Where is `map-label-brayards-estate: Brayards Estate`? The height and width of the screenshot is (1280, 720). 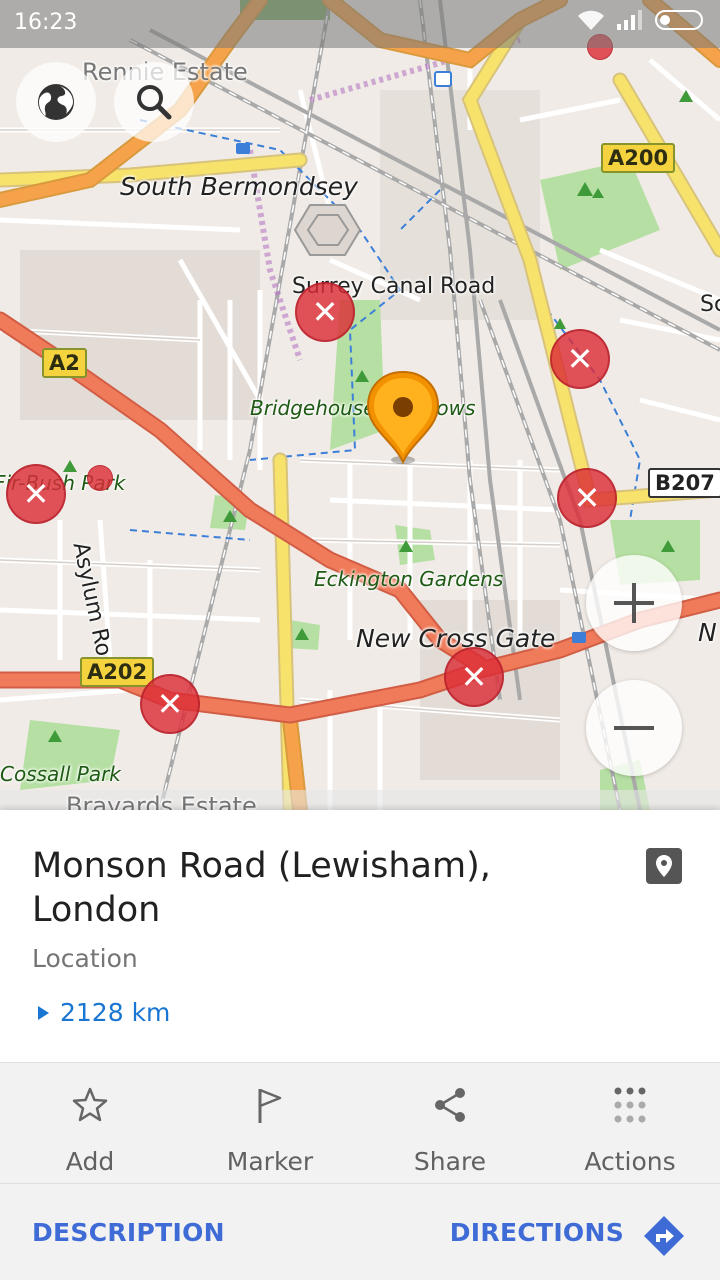
map-label-brayards-estate: Brayards Estate is located at coordinates (161, 801).